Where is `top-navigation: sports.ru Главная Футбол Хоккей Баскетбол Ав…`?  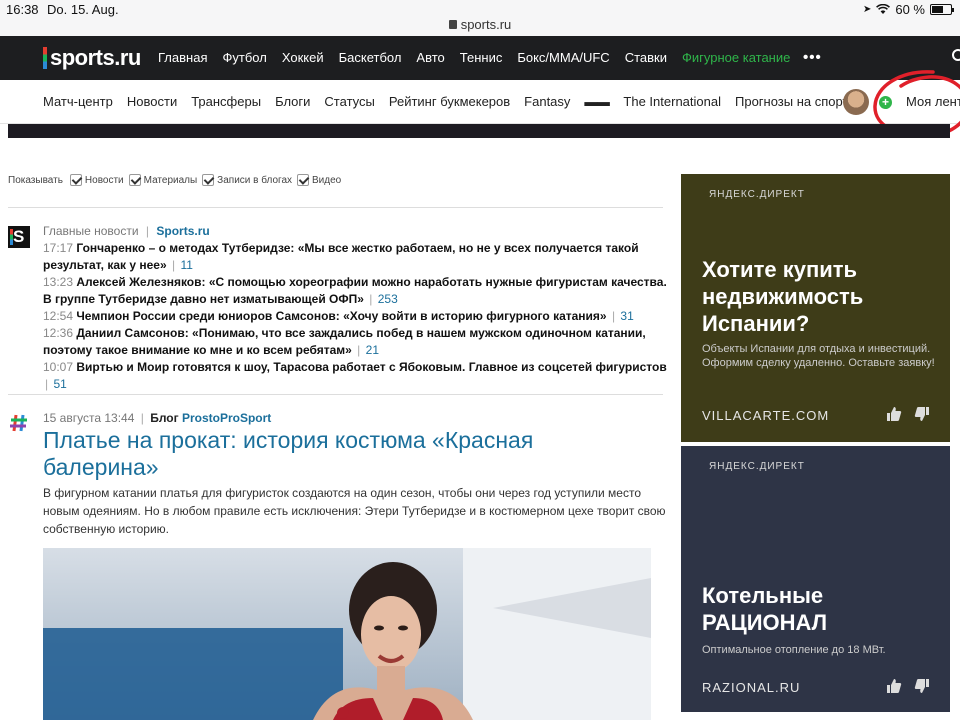
top-navigation: sports.ru Главная Футбол Хоккей Баскетбол Ав… is located at coordinates (480, 58).